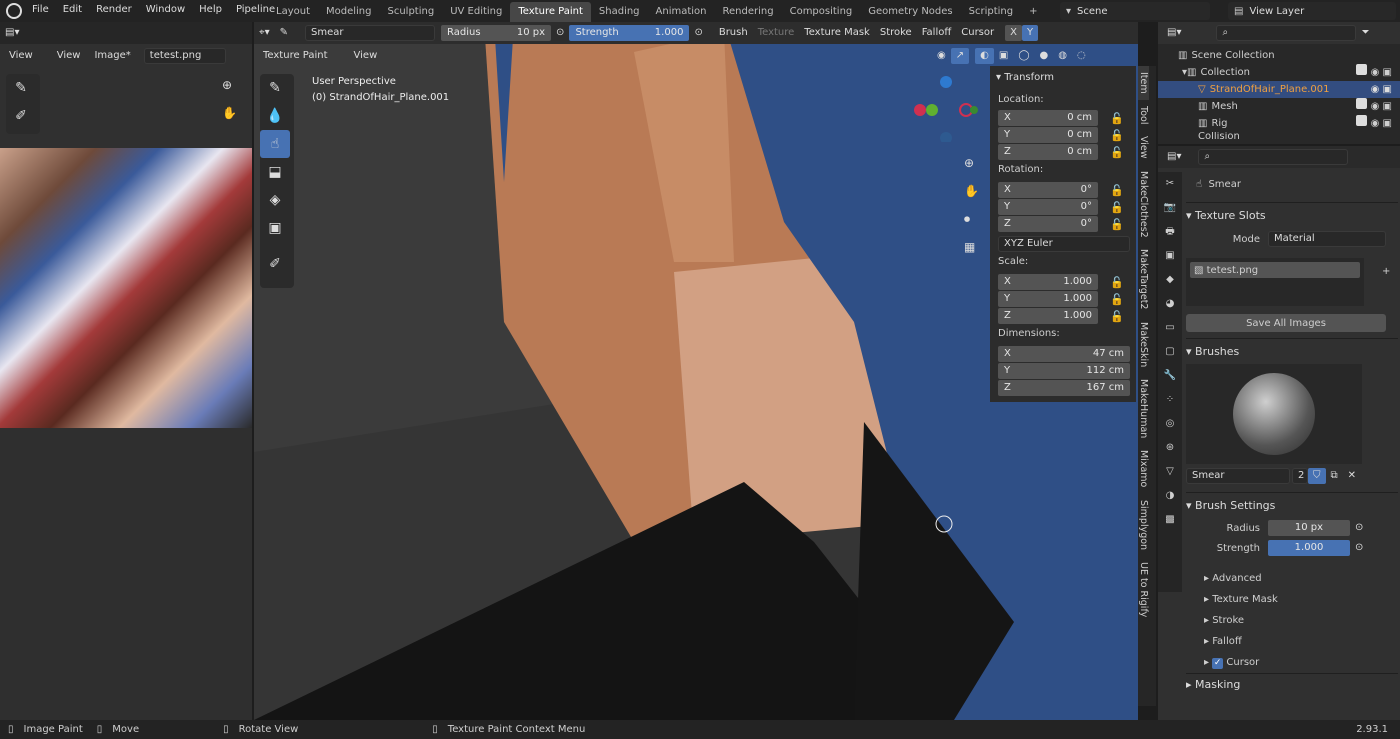 The width and height of the screenshot is (1400, 739). I want to click on tab-shading: Shading, so click(619, 12).